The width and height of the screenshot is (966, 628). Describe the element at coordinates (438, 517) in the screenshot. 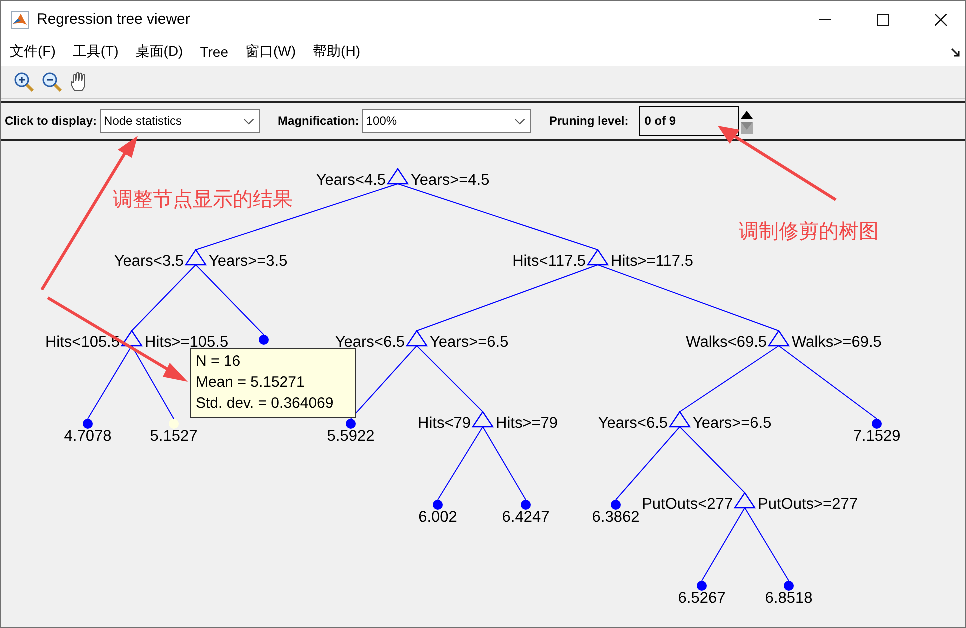

I see `leaf-value: 6.002` at that location.